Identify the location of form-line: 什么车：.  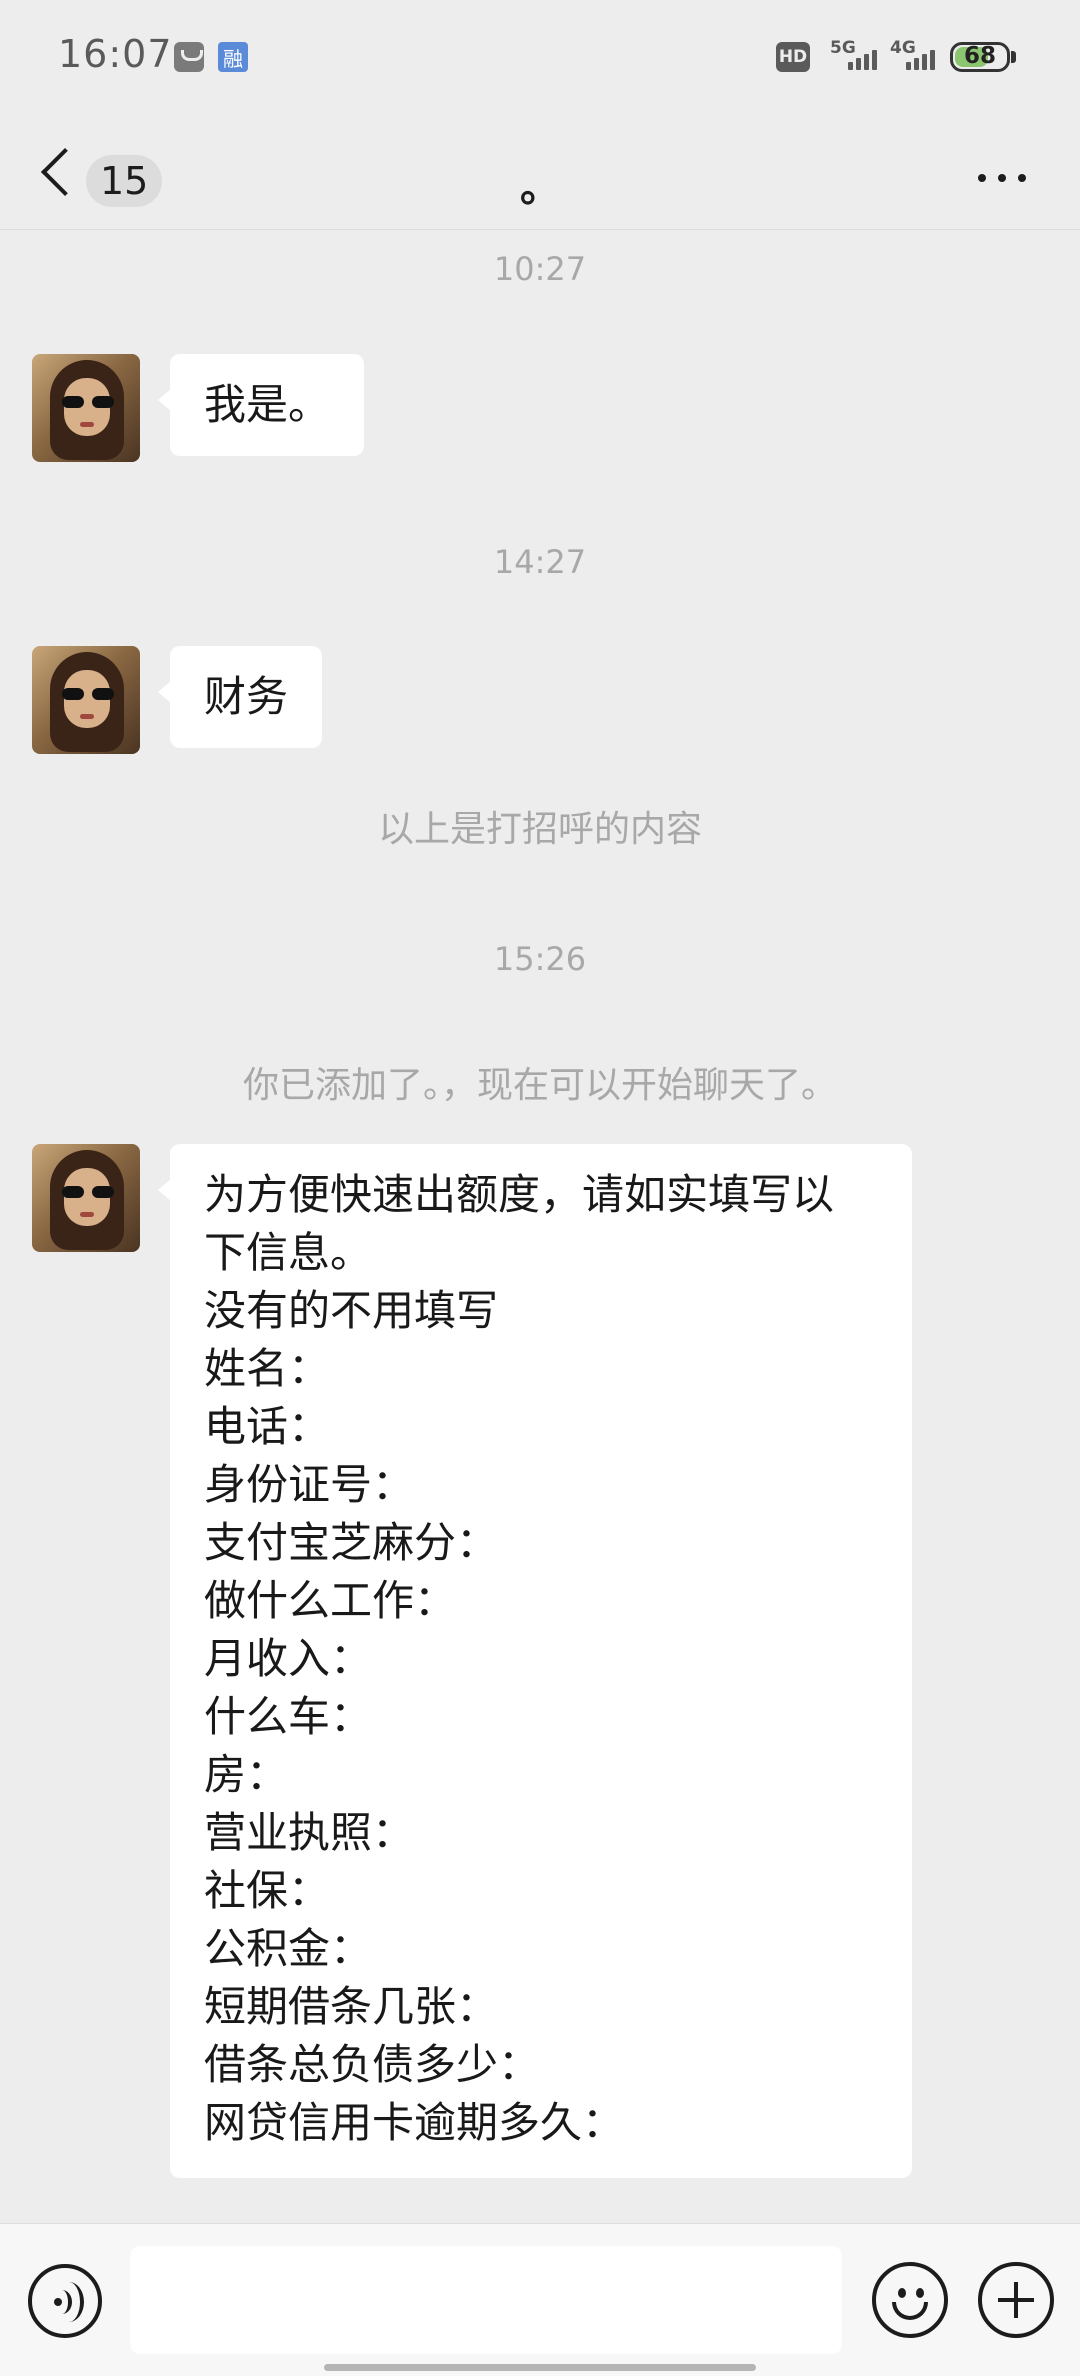
(288, 1716).